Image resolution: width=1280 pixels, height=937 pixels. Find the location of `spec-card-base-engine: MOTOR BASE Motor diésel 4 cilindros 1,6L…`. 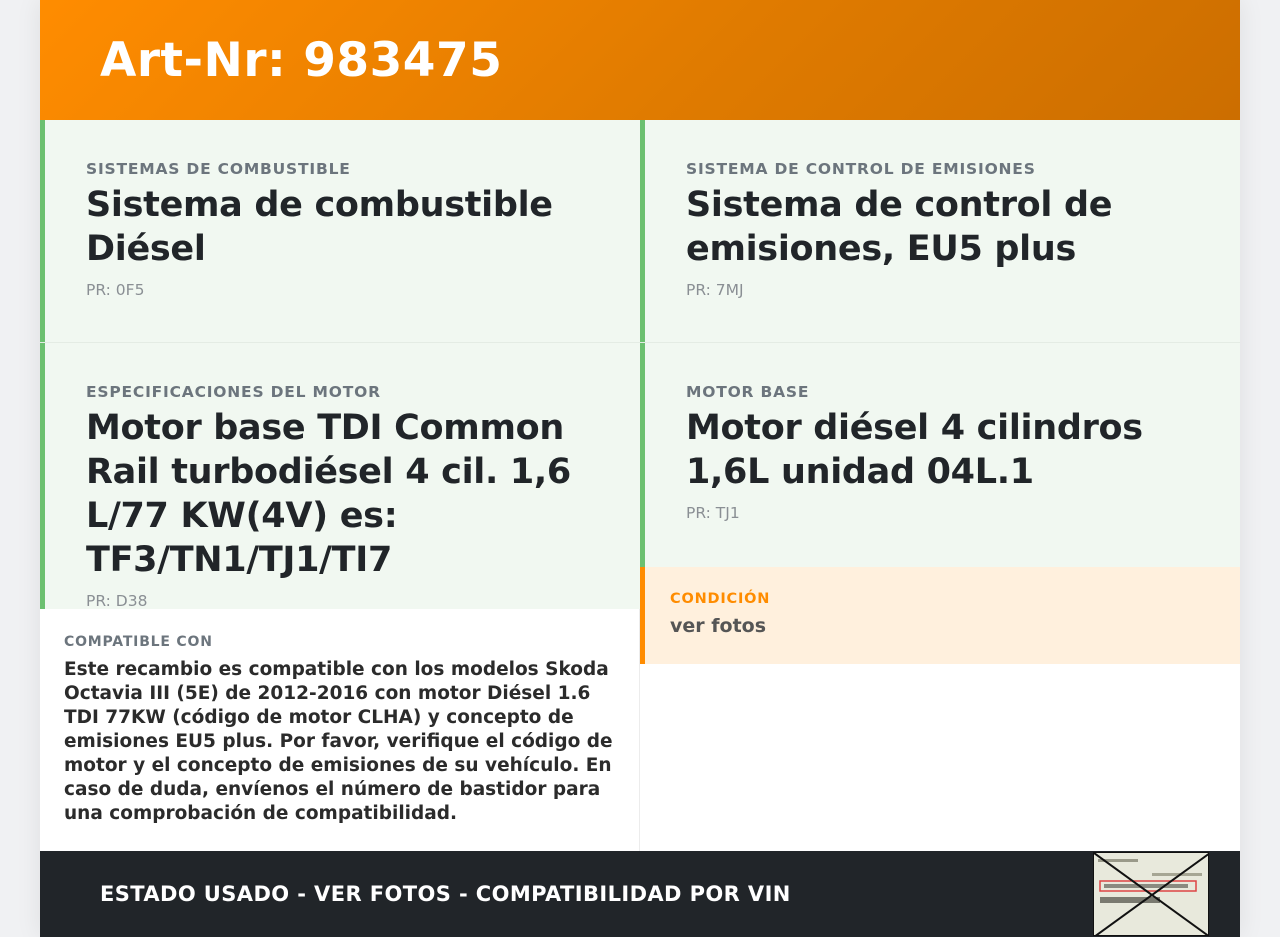

spec-card-base-engine: MOTOR BASE Motor diésel 4 cilindros 1,6L… is located at coordinates (940, 455).